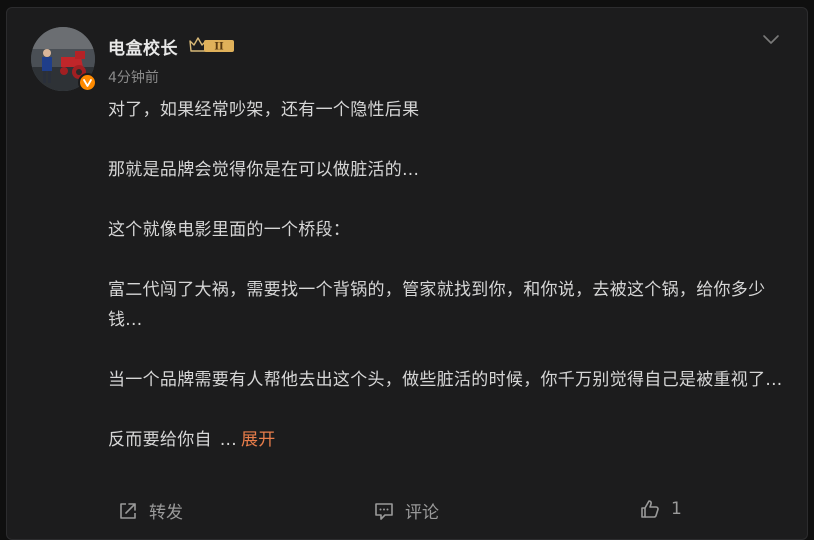 The width and height of the screenshot is (814, 540). I want to click on expand-link: 展开, so click(258, 440).